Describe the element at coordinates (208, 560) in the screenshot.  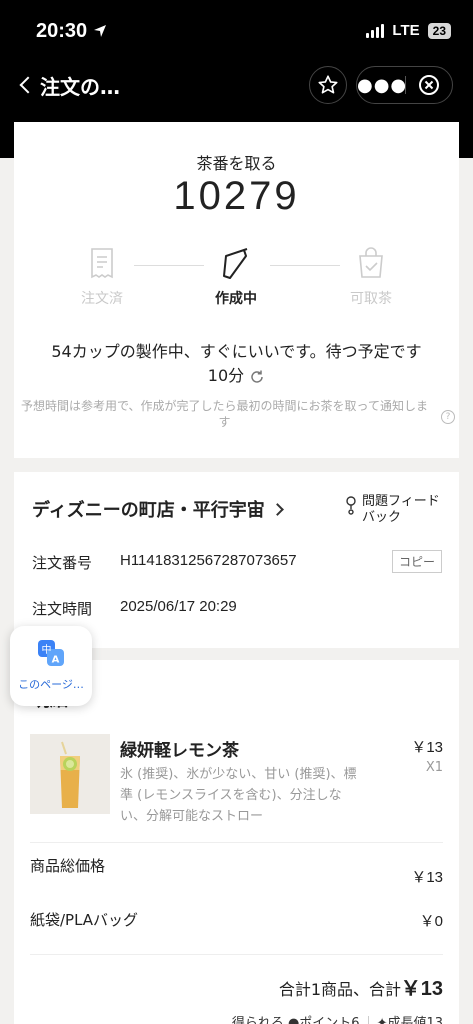
I see `order-number-value: H1141831256728707​3657` at that location.